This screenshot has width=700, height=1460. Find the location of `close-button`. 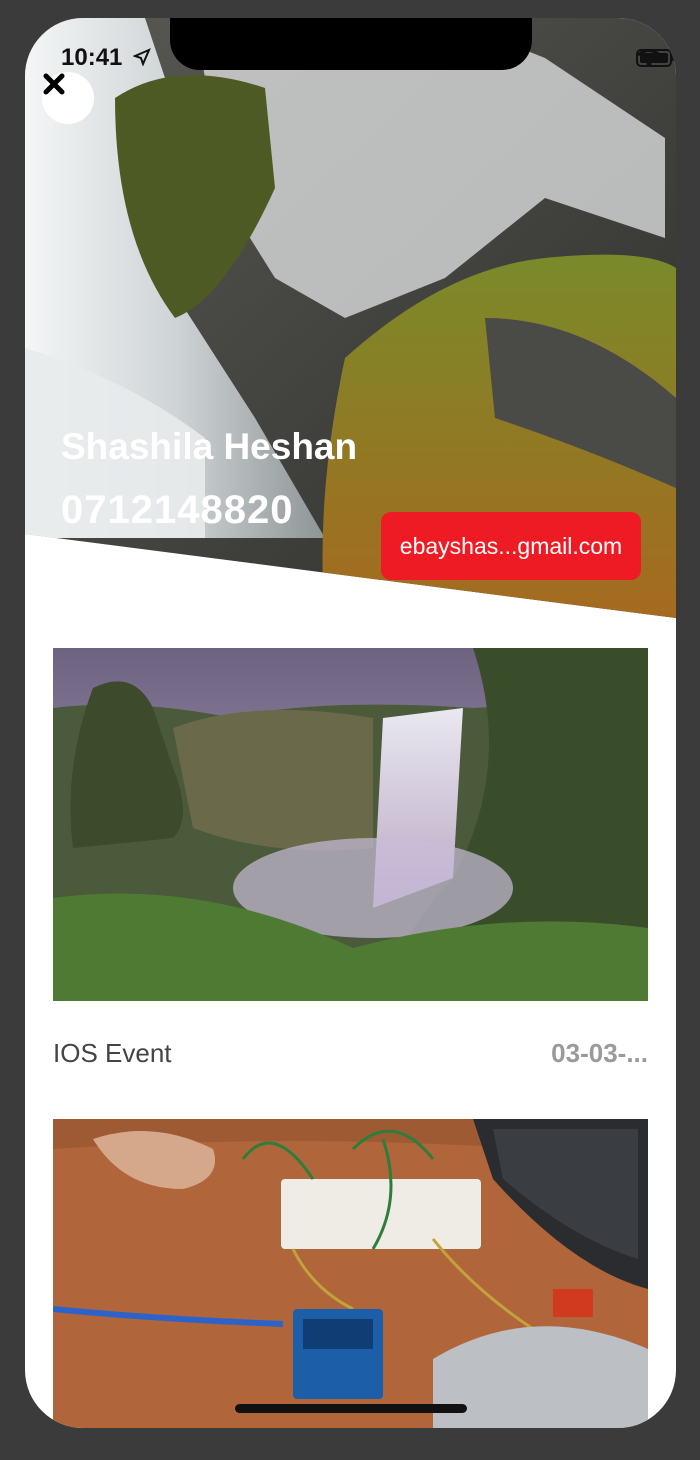

close-button is located at coordinates (68, 98).